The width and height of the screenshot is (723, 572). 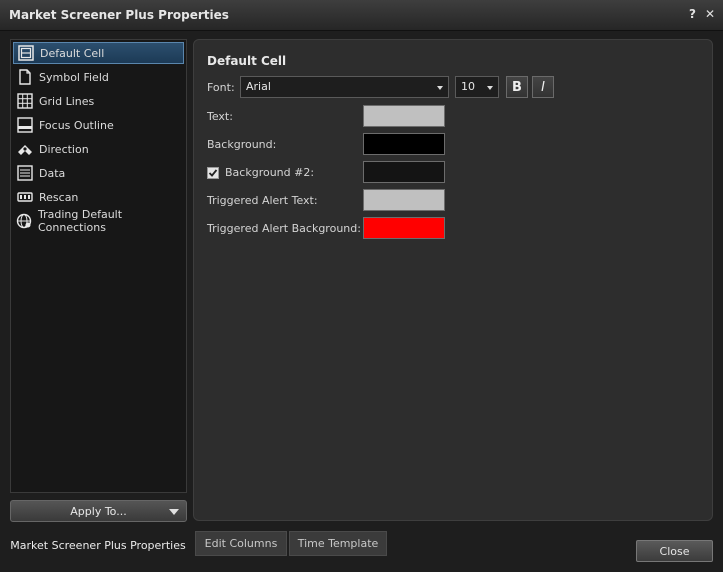 I want to click on panel-title: Default Cell, so click(x=247, y=61).